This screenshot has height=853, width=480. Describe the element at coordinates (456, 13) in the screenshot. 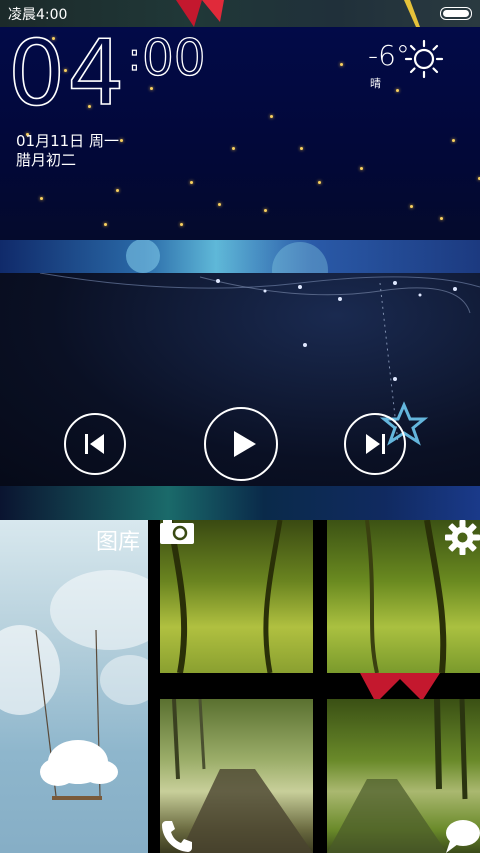

I see `battery-icon` at that location.